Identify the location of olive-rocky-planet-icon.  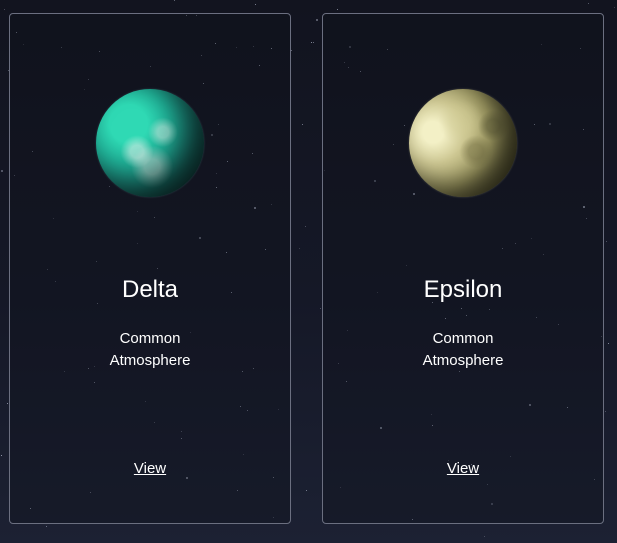
(463, 143).